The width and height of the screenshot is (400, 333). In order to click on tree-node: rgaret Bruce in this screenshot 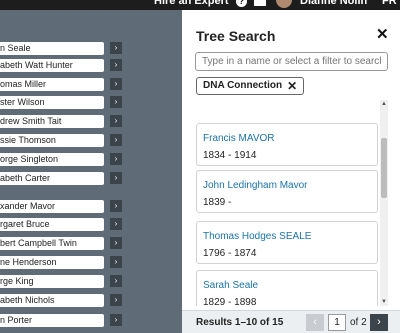, I will do `click(52, 224)`.